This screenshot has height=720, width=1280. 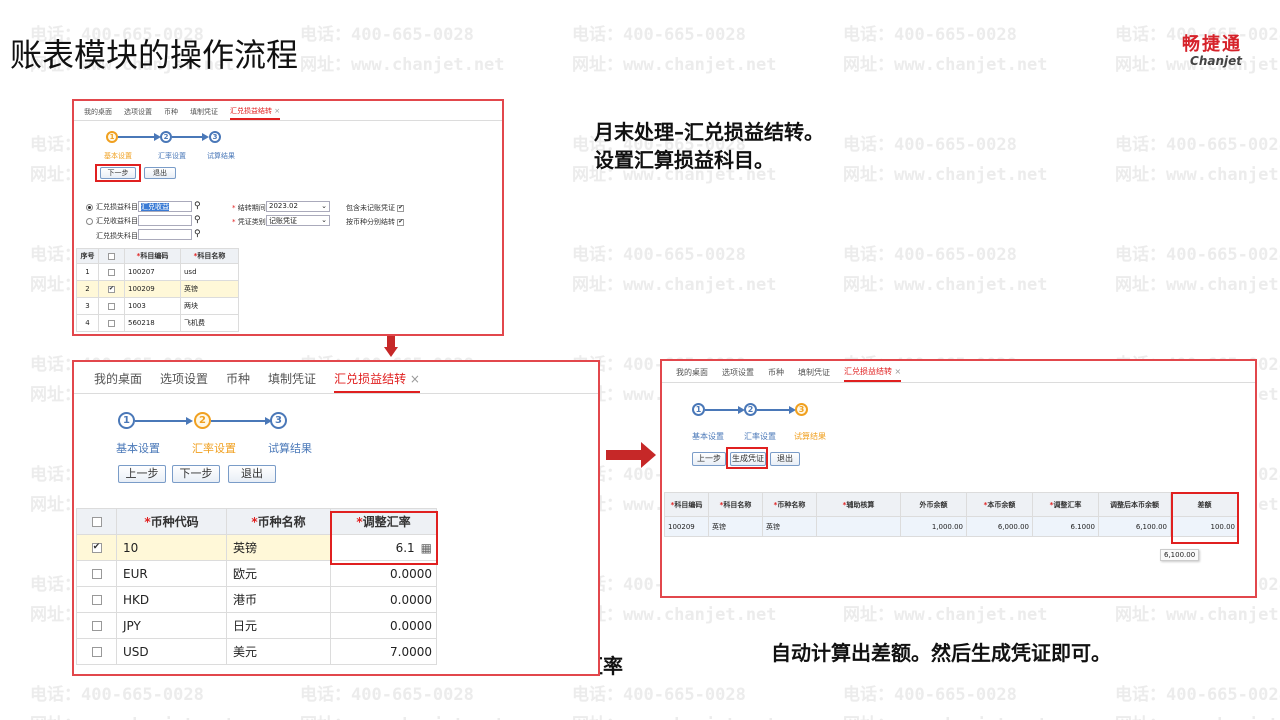 What do you see at coordinates (958, 372) in the screenshot?
I see `tab-bar: 我的桌面 选项设置 币种 填制凭证 汇兑损益结转 ×` at bounding box center [958, 372].